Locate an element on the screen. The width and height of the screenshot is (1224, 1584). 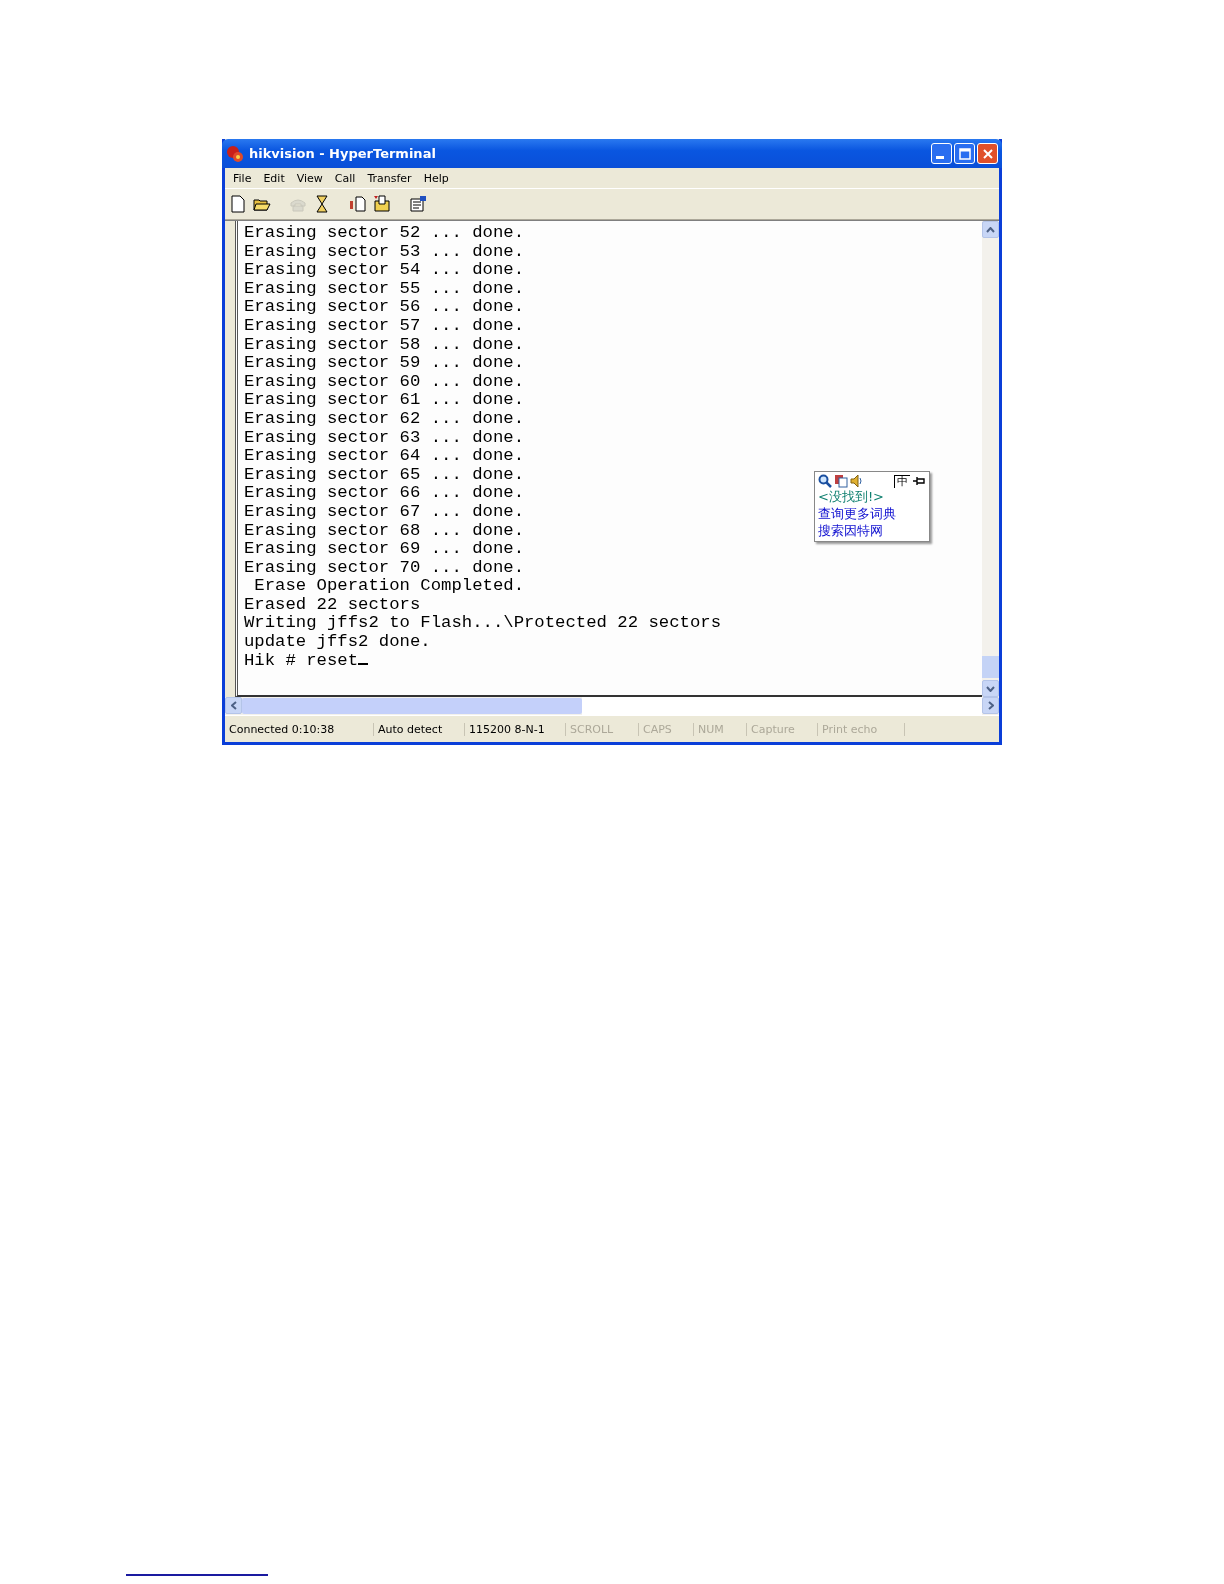
pin-icon is located at coordinates (919, 481).